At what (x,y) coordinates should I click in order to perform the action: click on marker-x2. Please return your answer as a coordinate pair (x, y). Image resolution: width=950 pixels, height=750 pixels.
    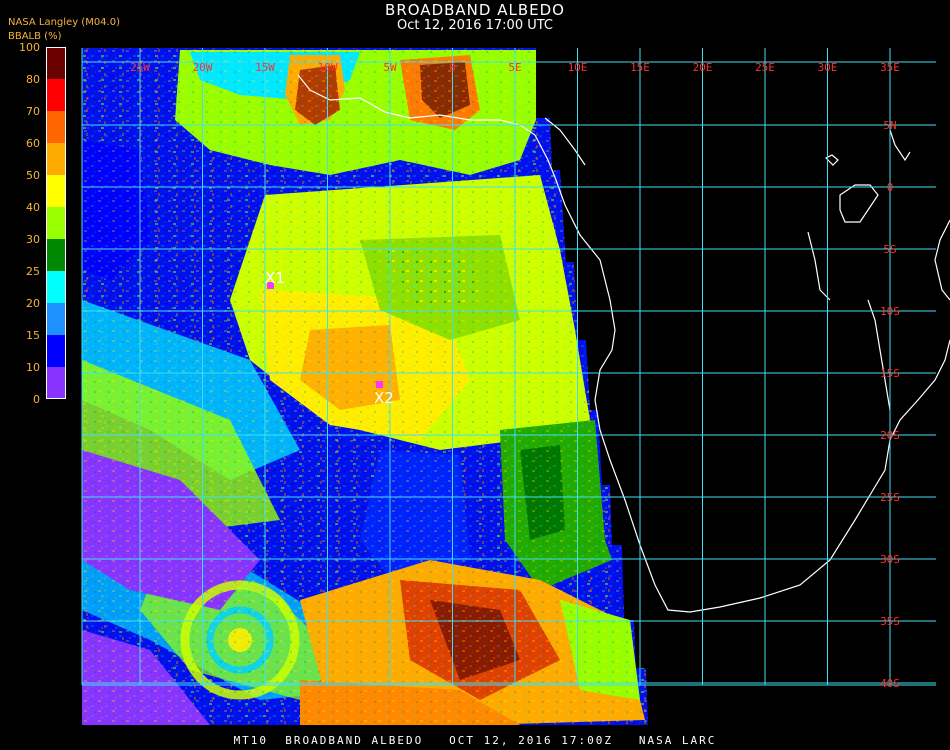
    Looking at the image, I should click on (379, 384).